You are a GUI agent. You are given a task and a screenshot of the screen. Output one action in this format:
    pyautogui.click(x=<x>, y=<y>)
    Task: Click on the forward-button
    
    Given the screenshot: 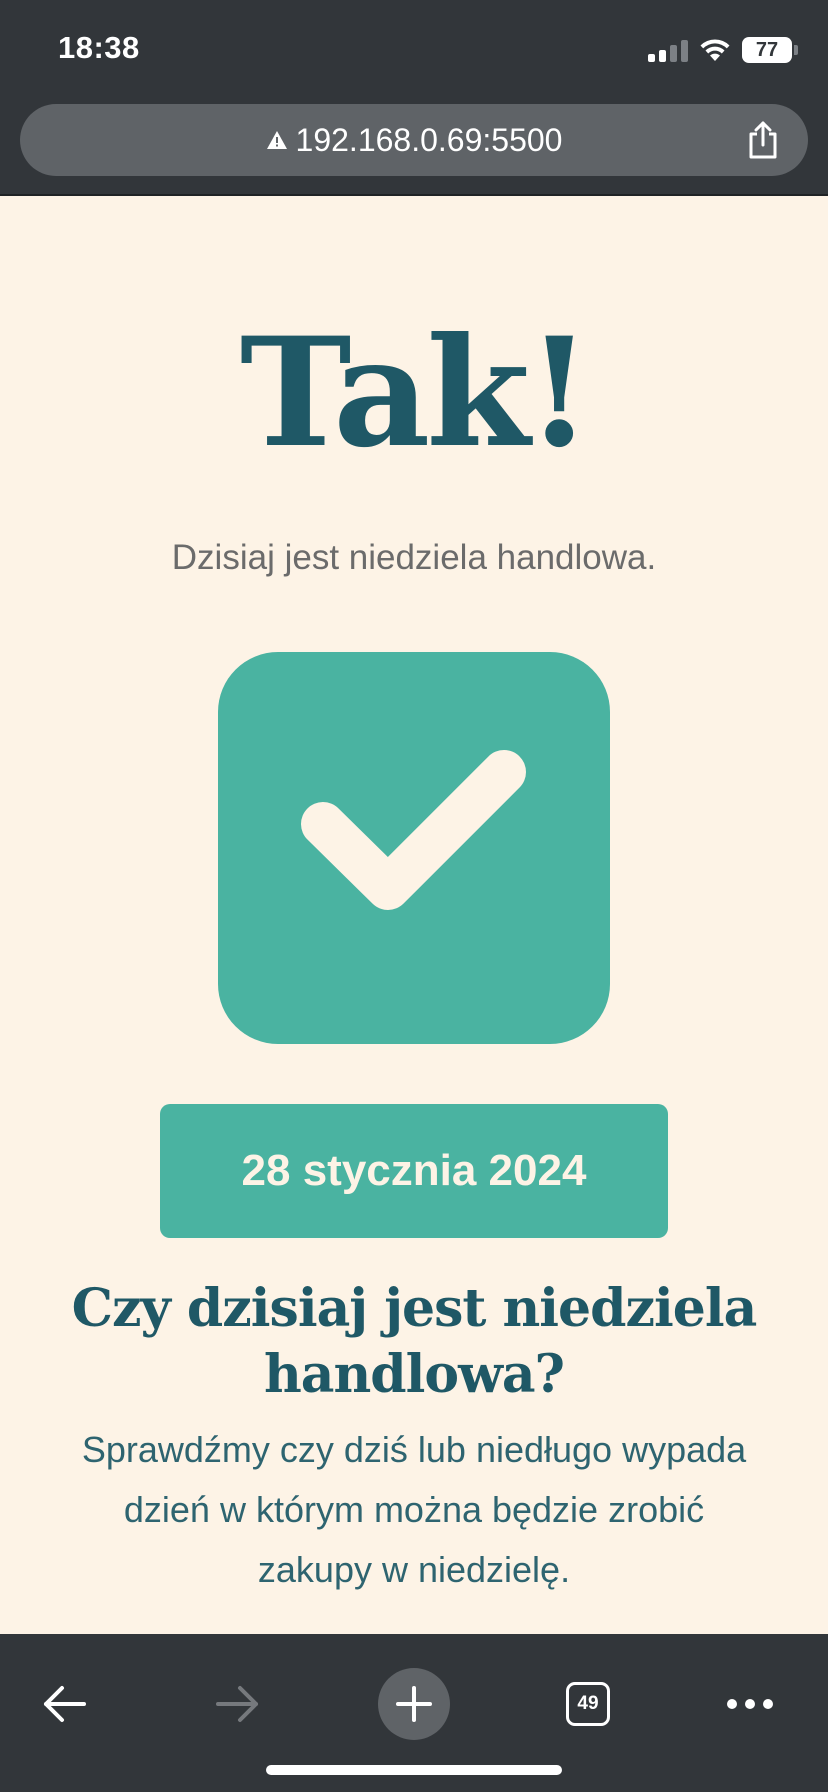 What is the action you would take?
    pyautogui.click(x=238, y=1704)
    